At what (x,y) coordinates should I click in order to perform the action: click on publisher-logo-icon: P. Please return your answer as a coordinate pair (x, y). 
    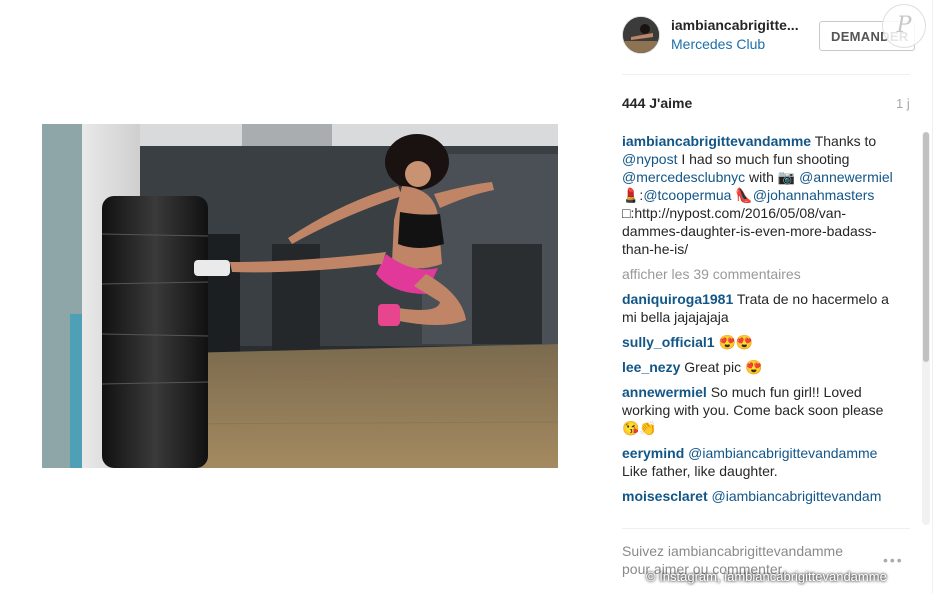
    Looking at the image, I should click on (904, 26).